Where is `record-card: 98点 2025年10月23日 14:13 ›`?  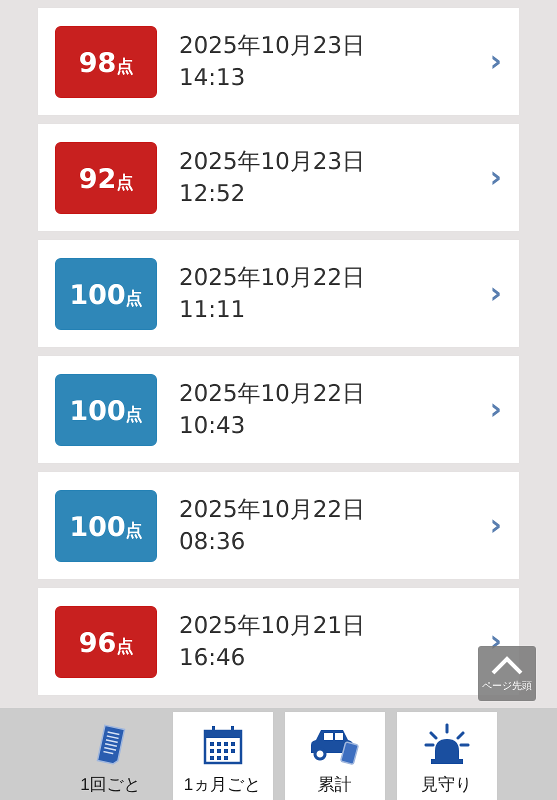 record-card: 98点 2025年10月23日 14:13 › is located at coordinates (278, 61).